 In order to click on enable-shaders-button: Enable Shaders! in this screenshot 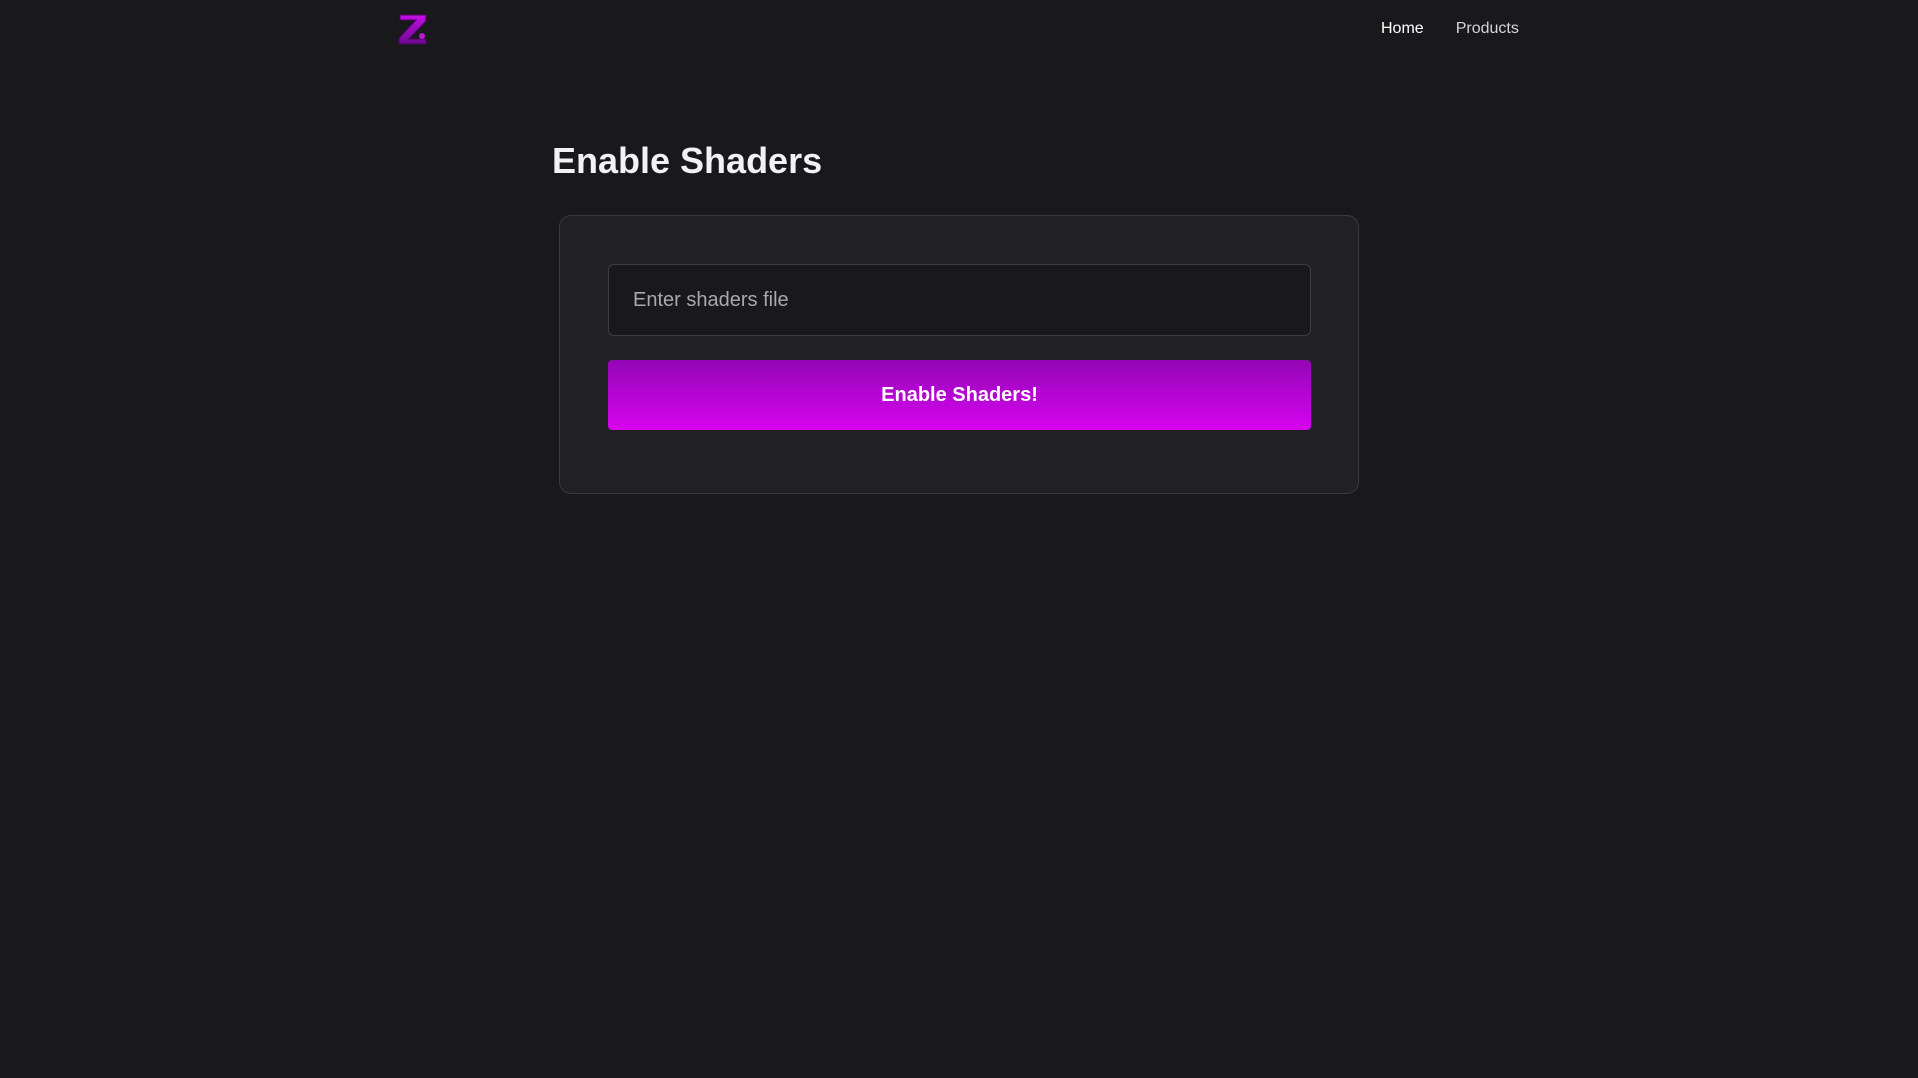, I will do `click(959, 395)`.